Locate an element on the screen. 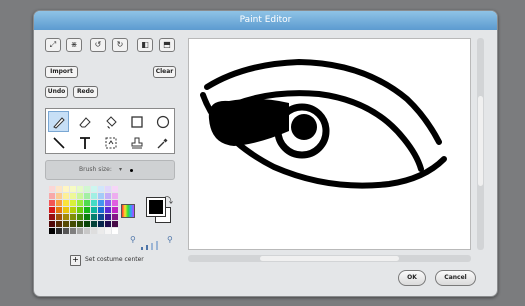  brush-size-options: Brush size: ▾ is located at coordinates (110, 170).